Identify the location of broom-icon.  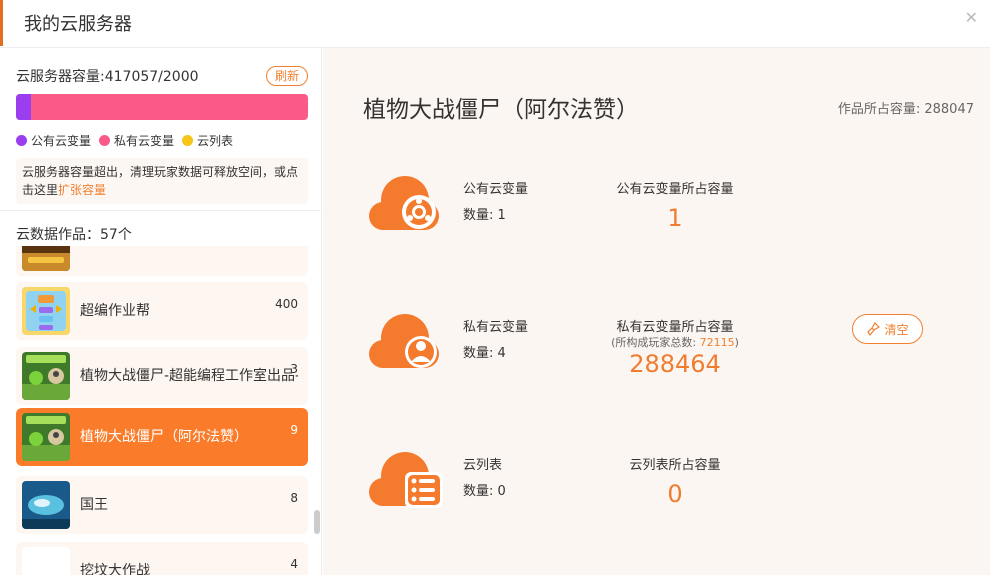
(874, 329).